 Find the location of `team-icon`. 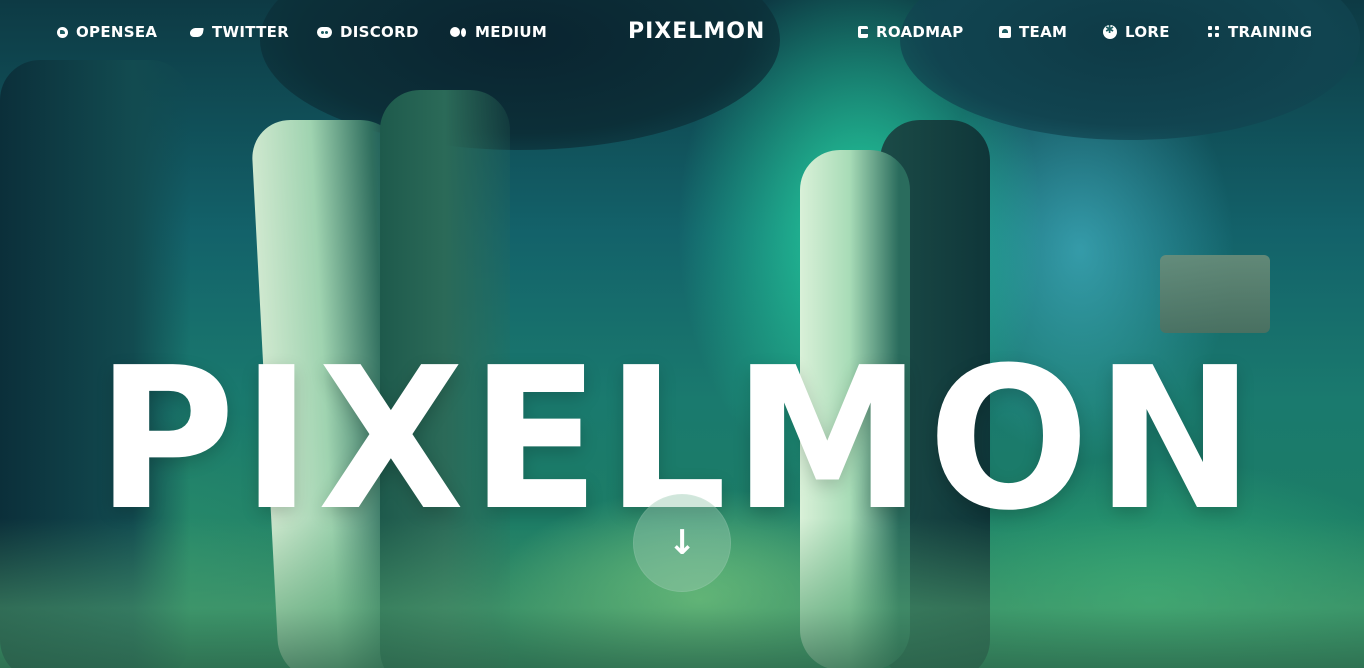

team-icon is located at coordinates (1005, 32).